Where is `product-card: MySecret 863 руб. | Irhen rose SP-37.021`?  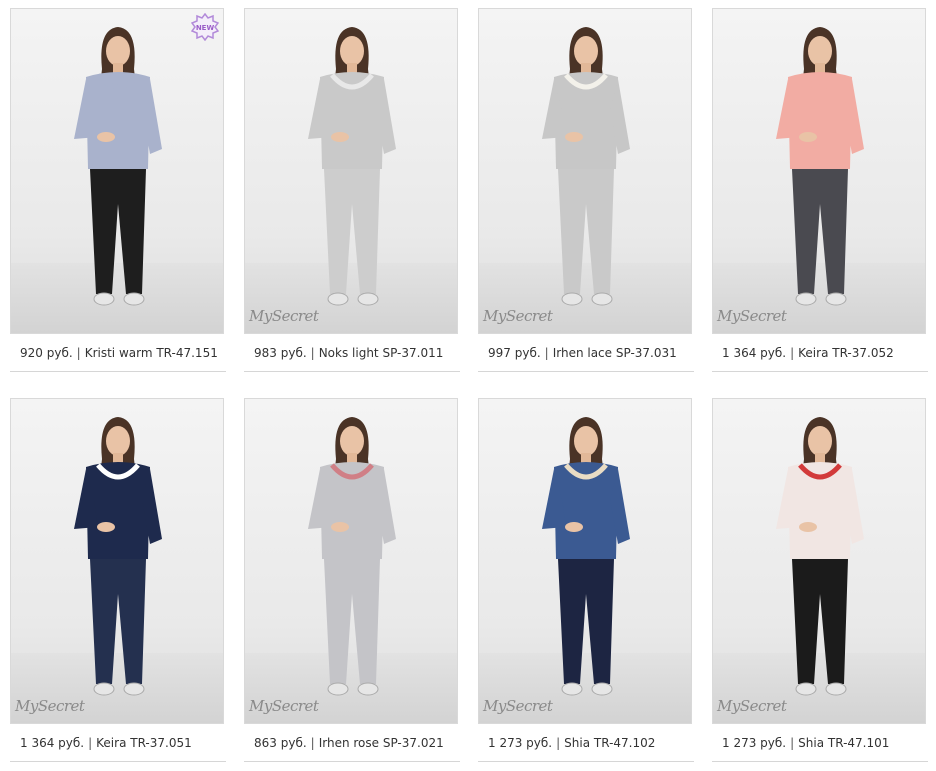 product-card: MySecret 863 руб. | Irhen rose SP-37.021 is located at coordinates (352, 580).